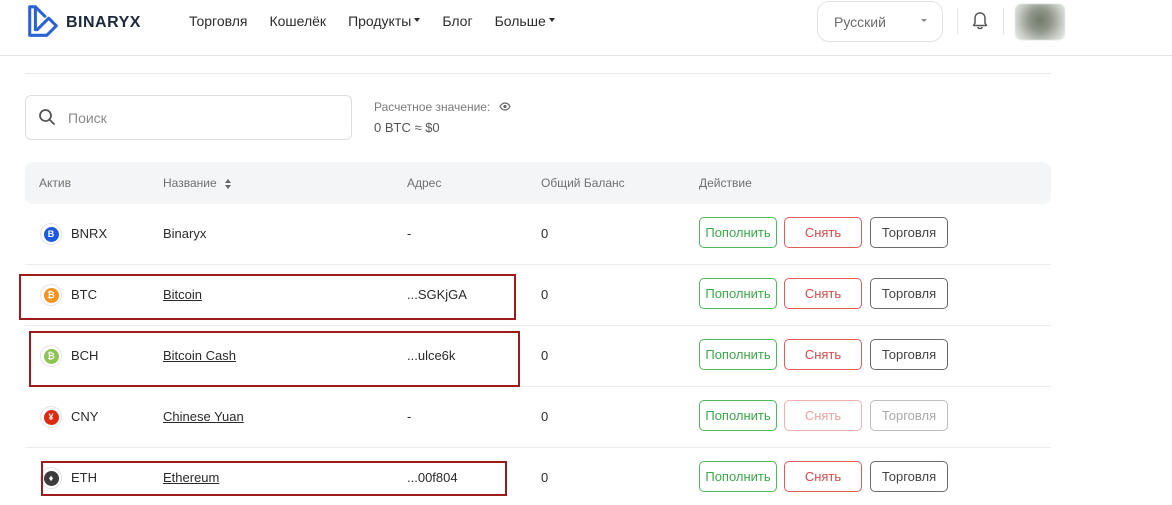 This screenshot has height=505, width=1172. What do you see at coordinates (182, 294) in the screenshot?
I see `asset-name-link: Bitcoin` at bounding box center [182, 294].